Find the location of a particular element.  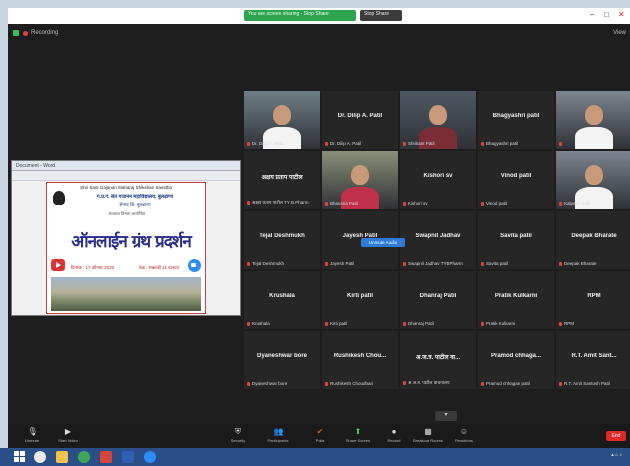

participant-caption is located at coordinates (594, 143).